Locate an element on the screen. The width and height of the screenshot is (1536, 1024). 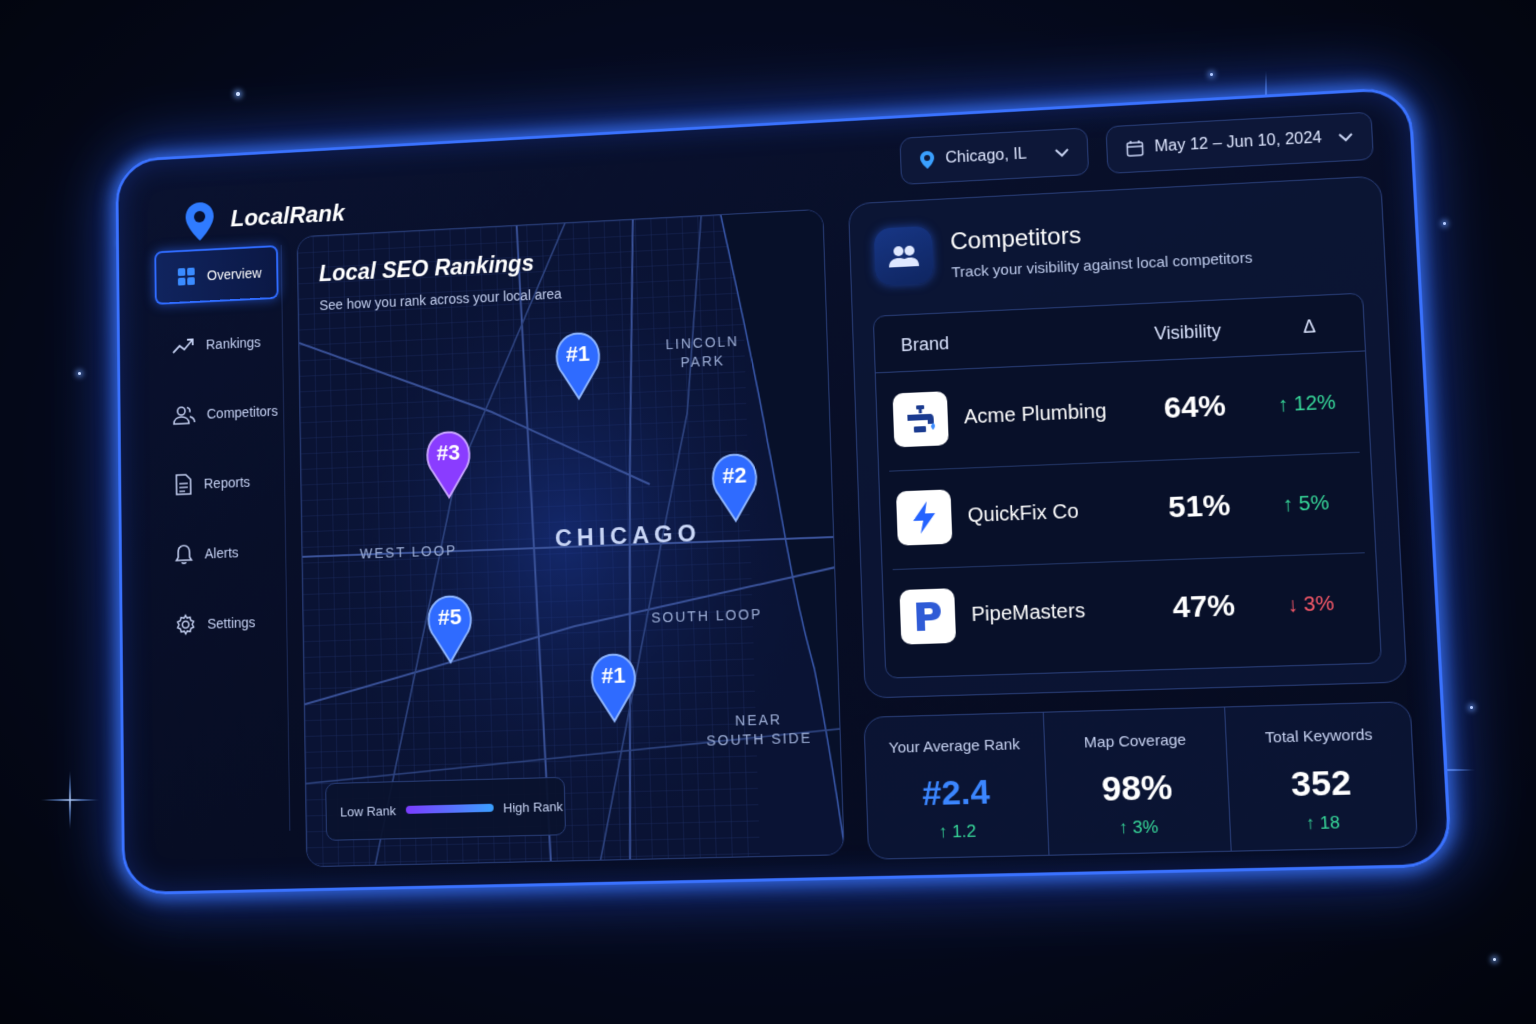
legend-high-label: High Rank is located at coordinates (533, 807).